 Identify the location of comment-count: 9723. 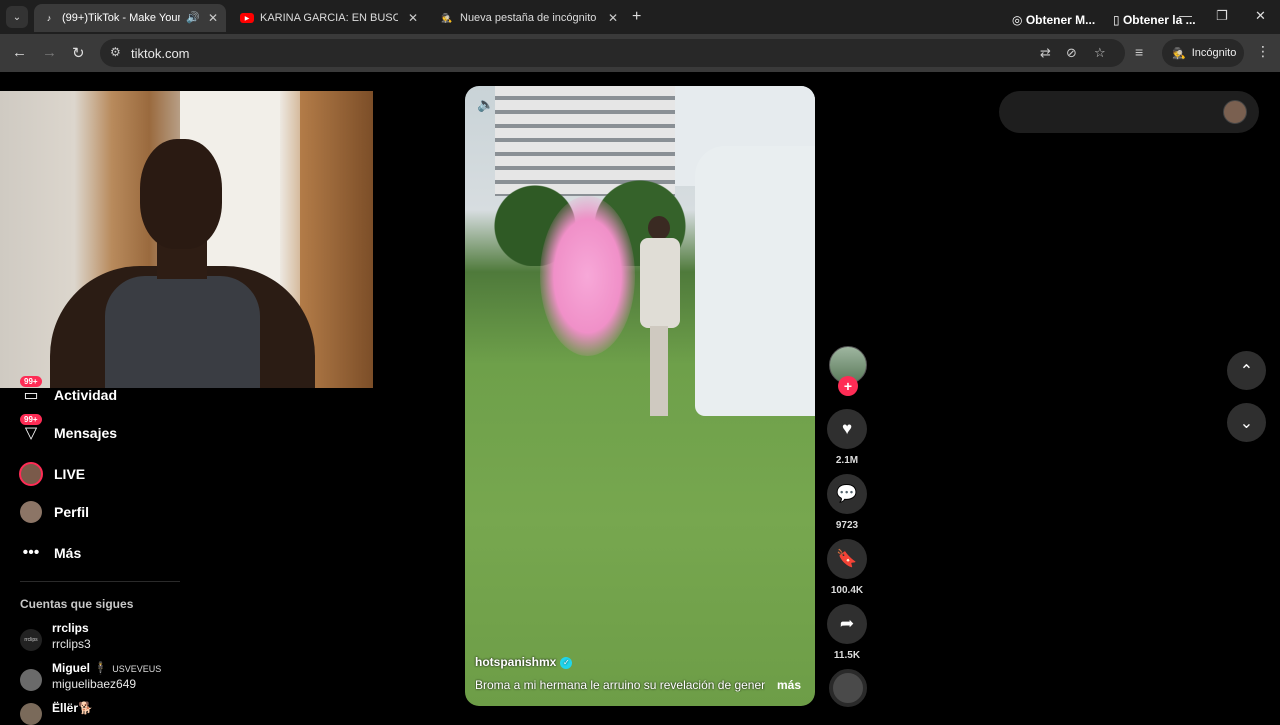
(847, 525).